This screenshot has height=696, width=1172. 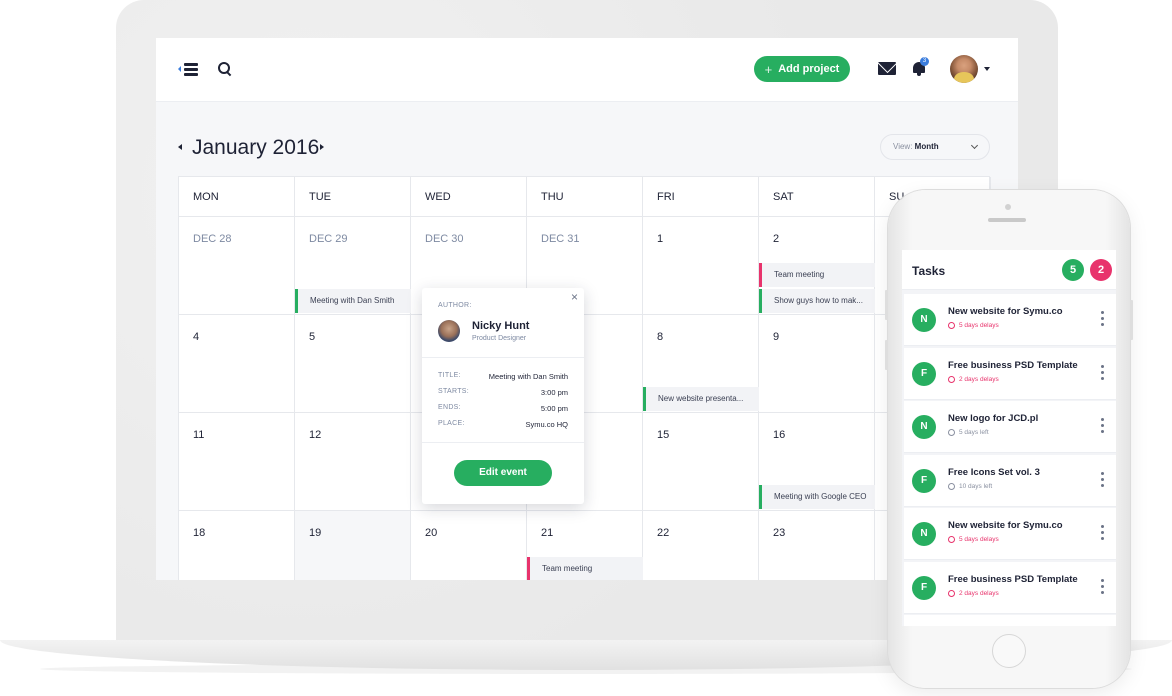 What do you see at coordinates (987, 69) in the screenshot?
I see `chevron-down-icon` at bounding box center [987, 69].